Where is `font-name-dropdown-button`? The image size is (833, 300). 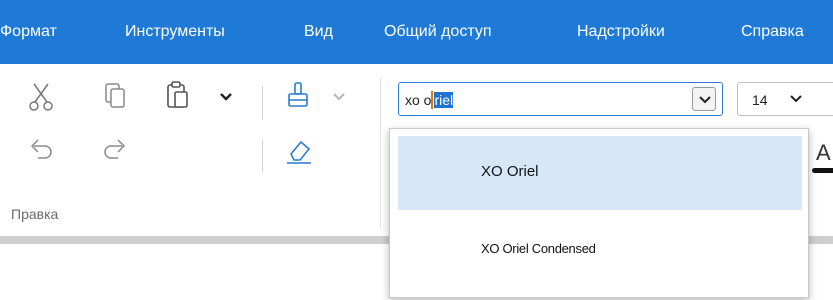 font-name-dropdown-button is located at coordinates (704, 99).